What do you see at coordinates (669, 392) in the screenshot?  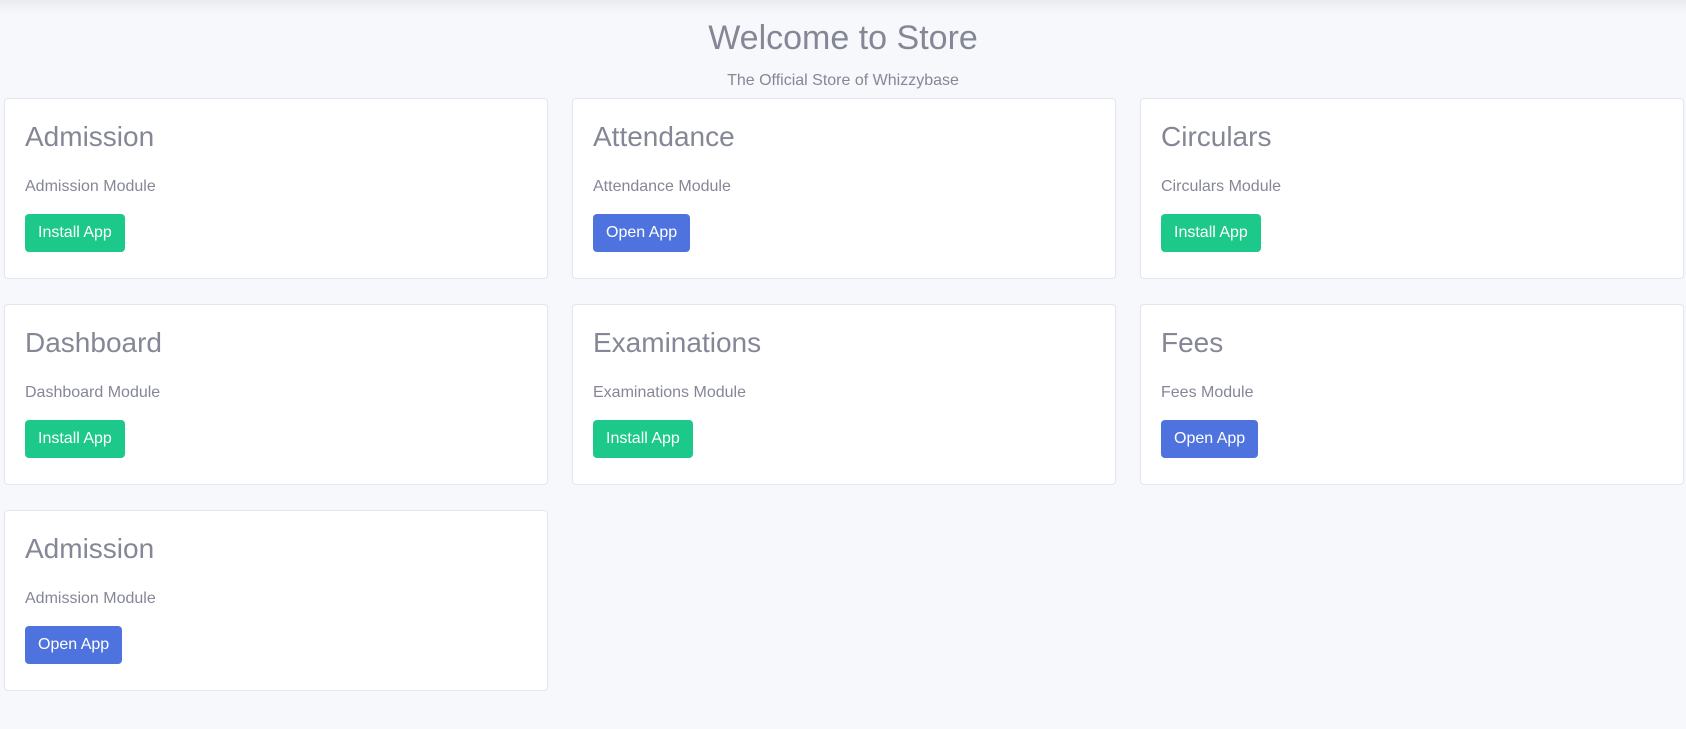 I see `app-description: Examinations Module` at bounding box center [669, 392].